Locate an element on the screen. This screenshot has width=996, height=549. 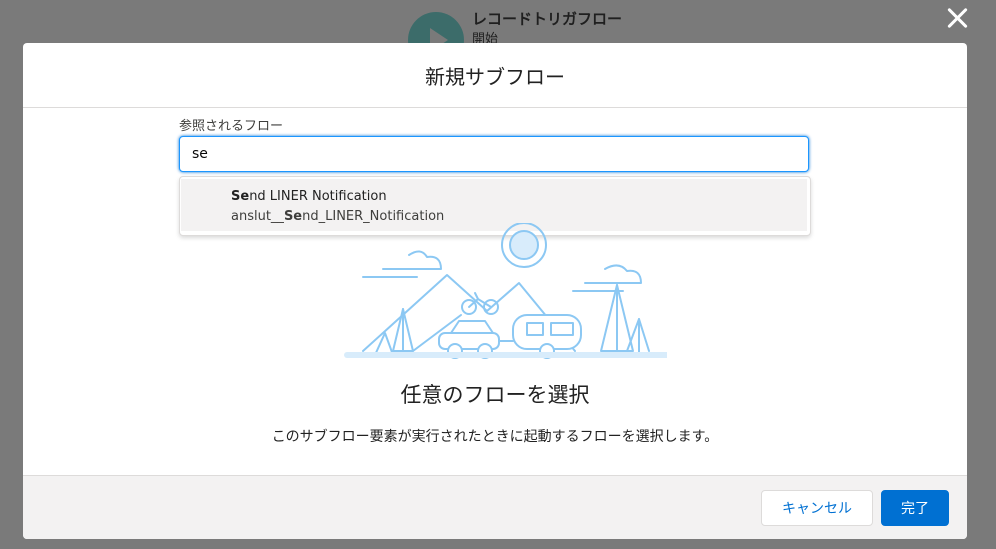
option-label: Send LINER Notification is located at coordinates (309, 196).